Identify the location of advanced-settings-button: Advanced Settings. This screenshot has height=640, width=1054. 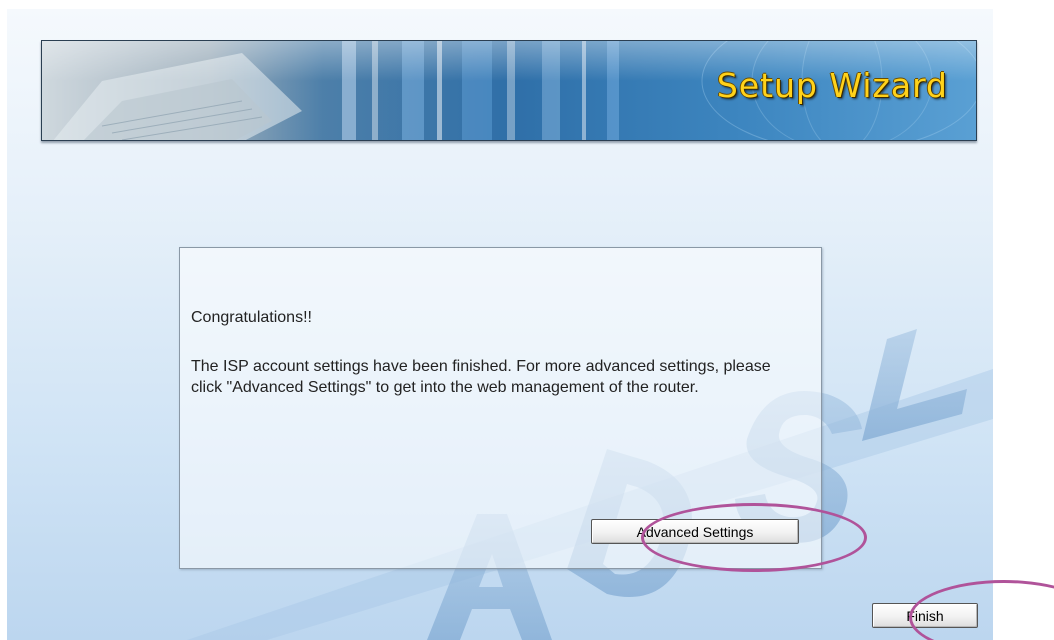
(695, 531).